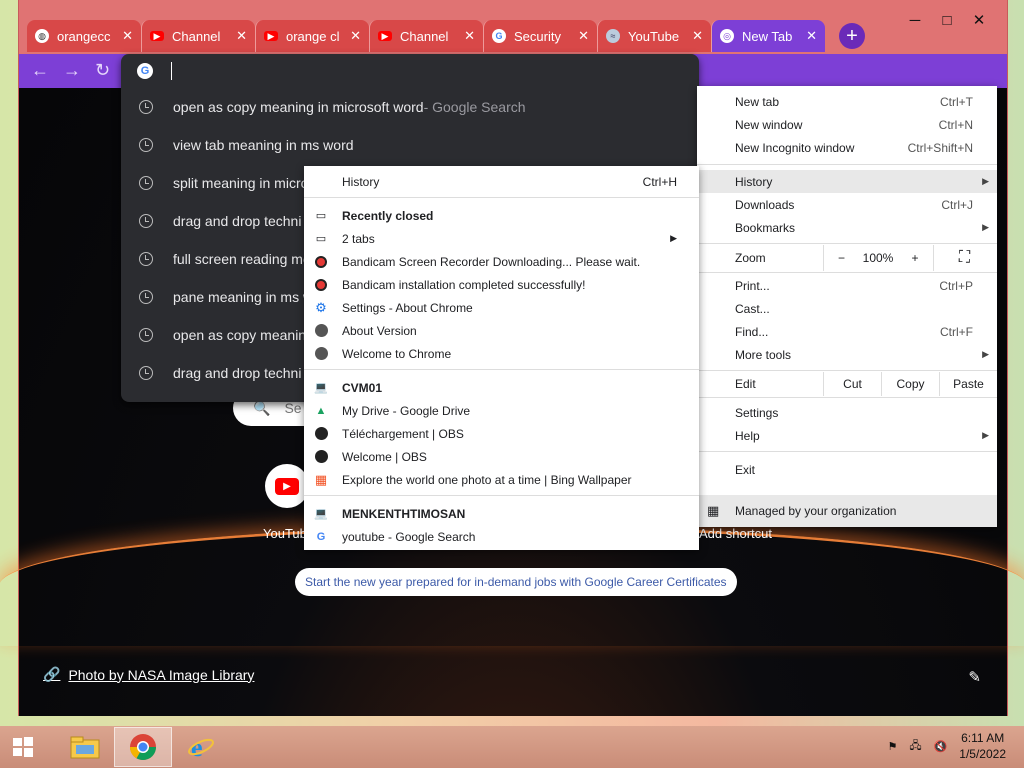 The width and height of the screenshot is (1024, 768). Describe the element at coordinates (410, 145) in the screenshot. I see `suggestion-1: view tab meaning in ms word` at that location.